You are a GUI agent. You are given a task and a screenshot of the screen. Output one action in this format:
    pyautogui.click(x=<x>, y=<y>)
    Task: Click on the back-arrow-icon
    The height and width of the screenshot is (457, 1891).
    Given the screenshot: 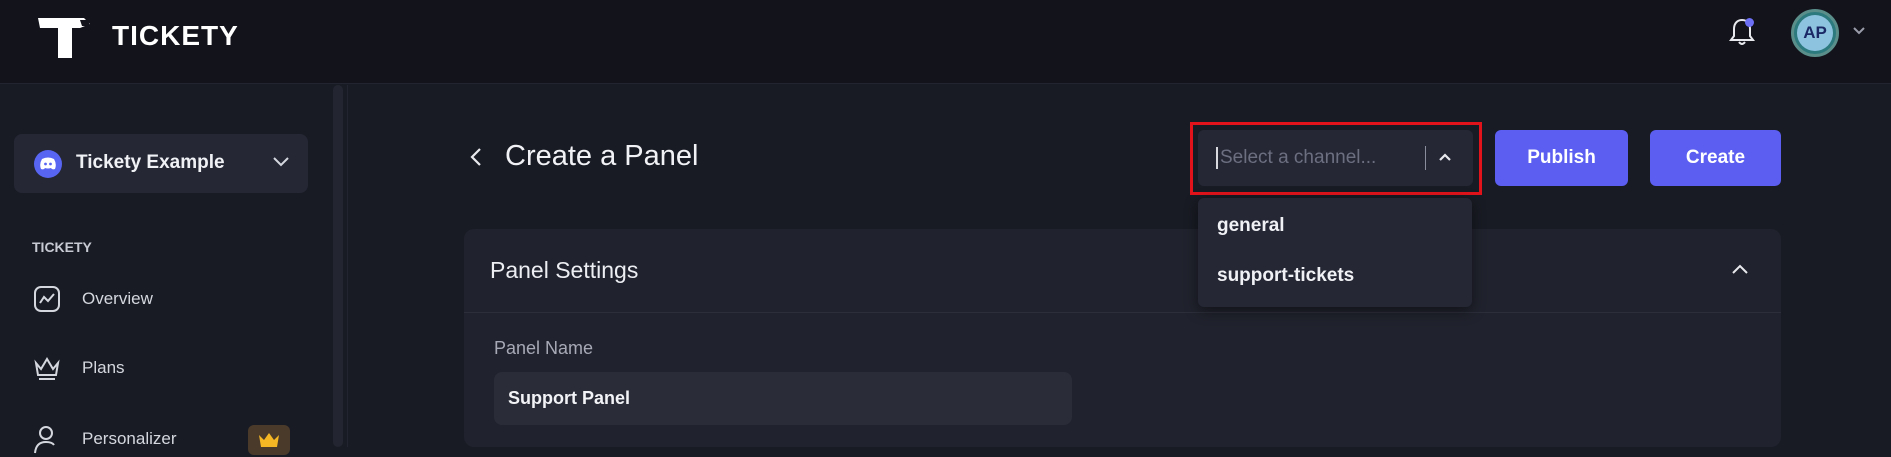 What is the action you would take?
    pyautogui.click(x=476, y=157)
    